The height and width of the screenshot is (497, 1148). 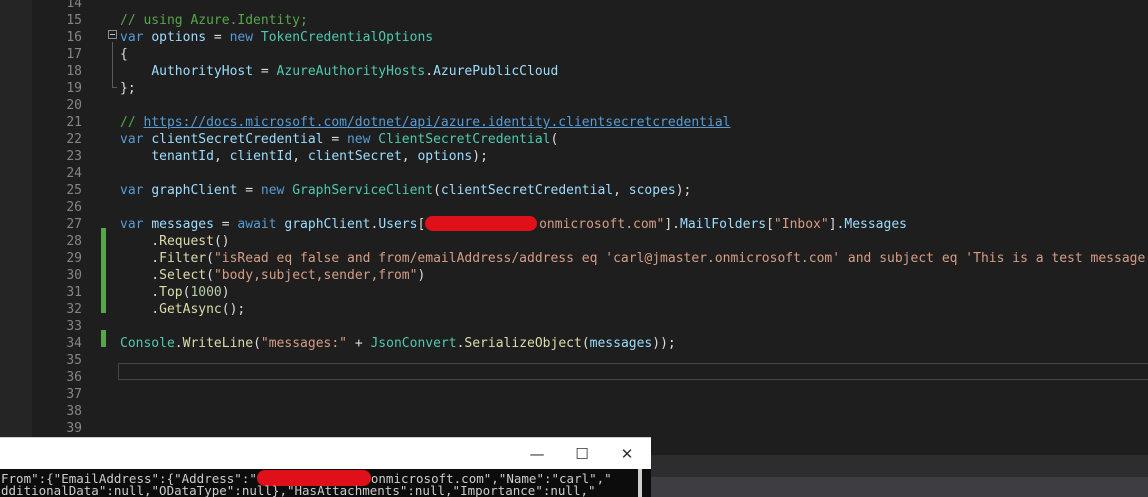 What do you see at coordinates (74, 139) in the screenshot?
I see `line-number: 22` at bounding box center [74, 139].